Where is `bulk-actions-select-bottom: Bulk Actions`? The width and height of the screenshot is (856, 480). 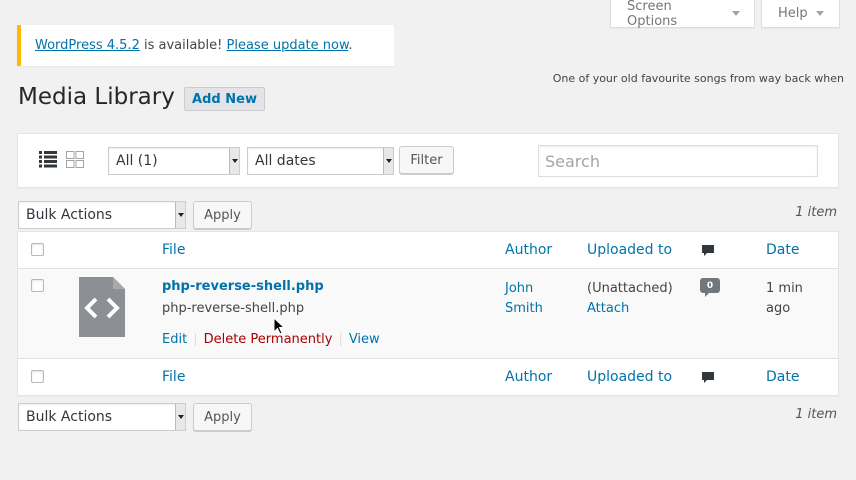
bulk-actions-select-bottom: Bulk Actions is located at coordinates (102, 417).